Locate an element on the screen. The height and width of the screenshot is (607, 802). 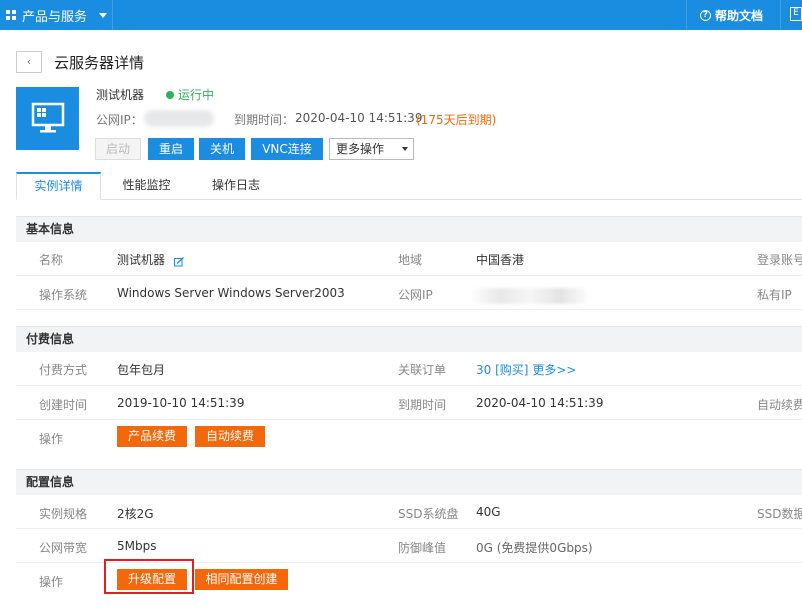
detail-tabs: 实例详情 性能监控 操作日志 is located at coordinates (409, 186).